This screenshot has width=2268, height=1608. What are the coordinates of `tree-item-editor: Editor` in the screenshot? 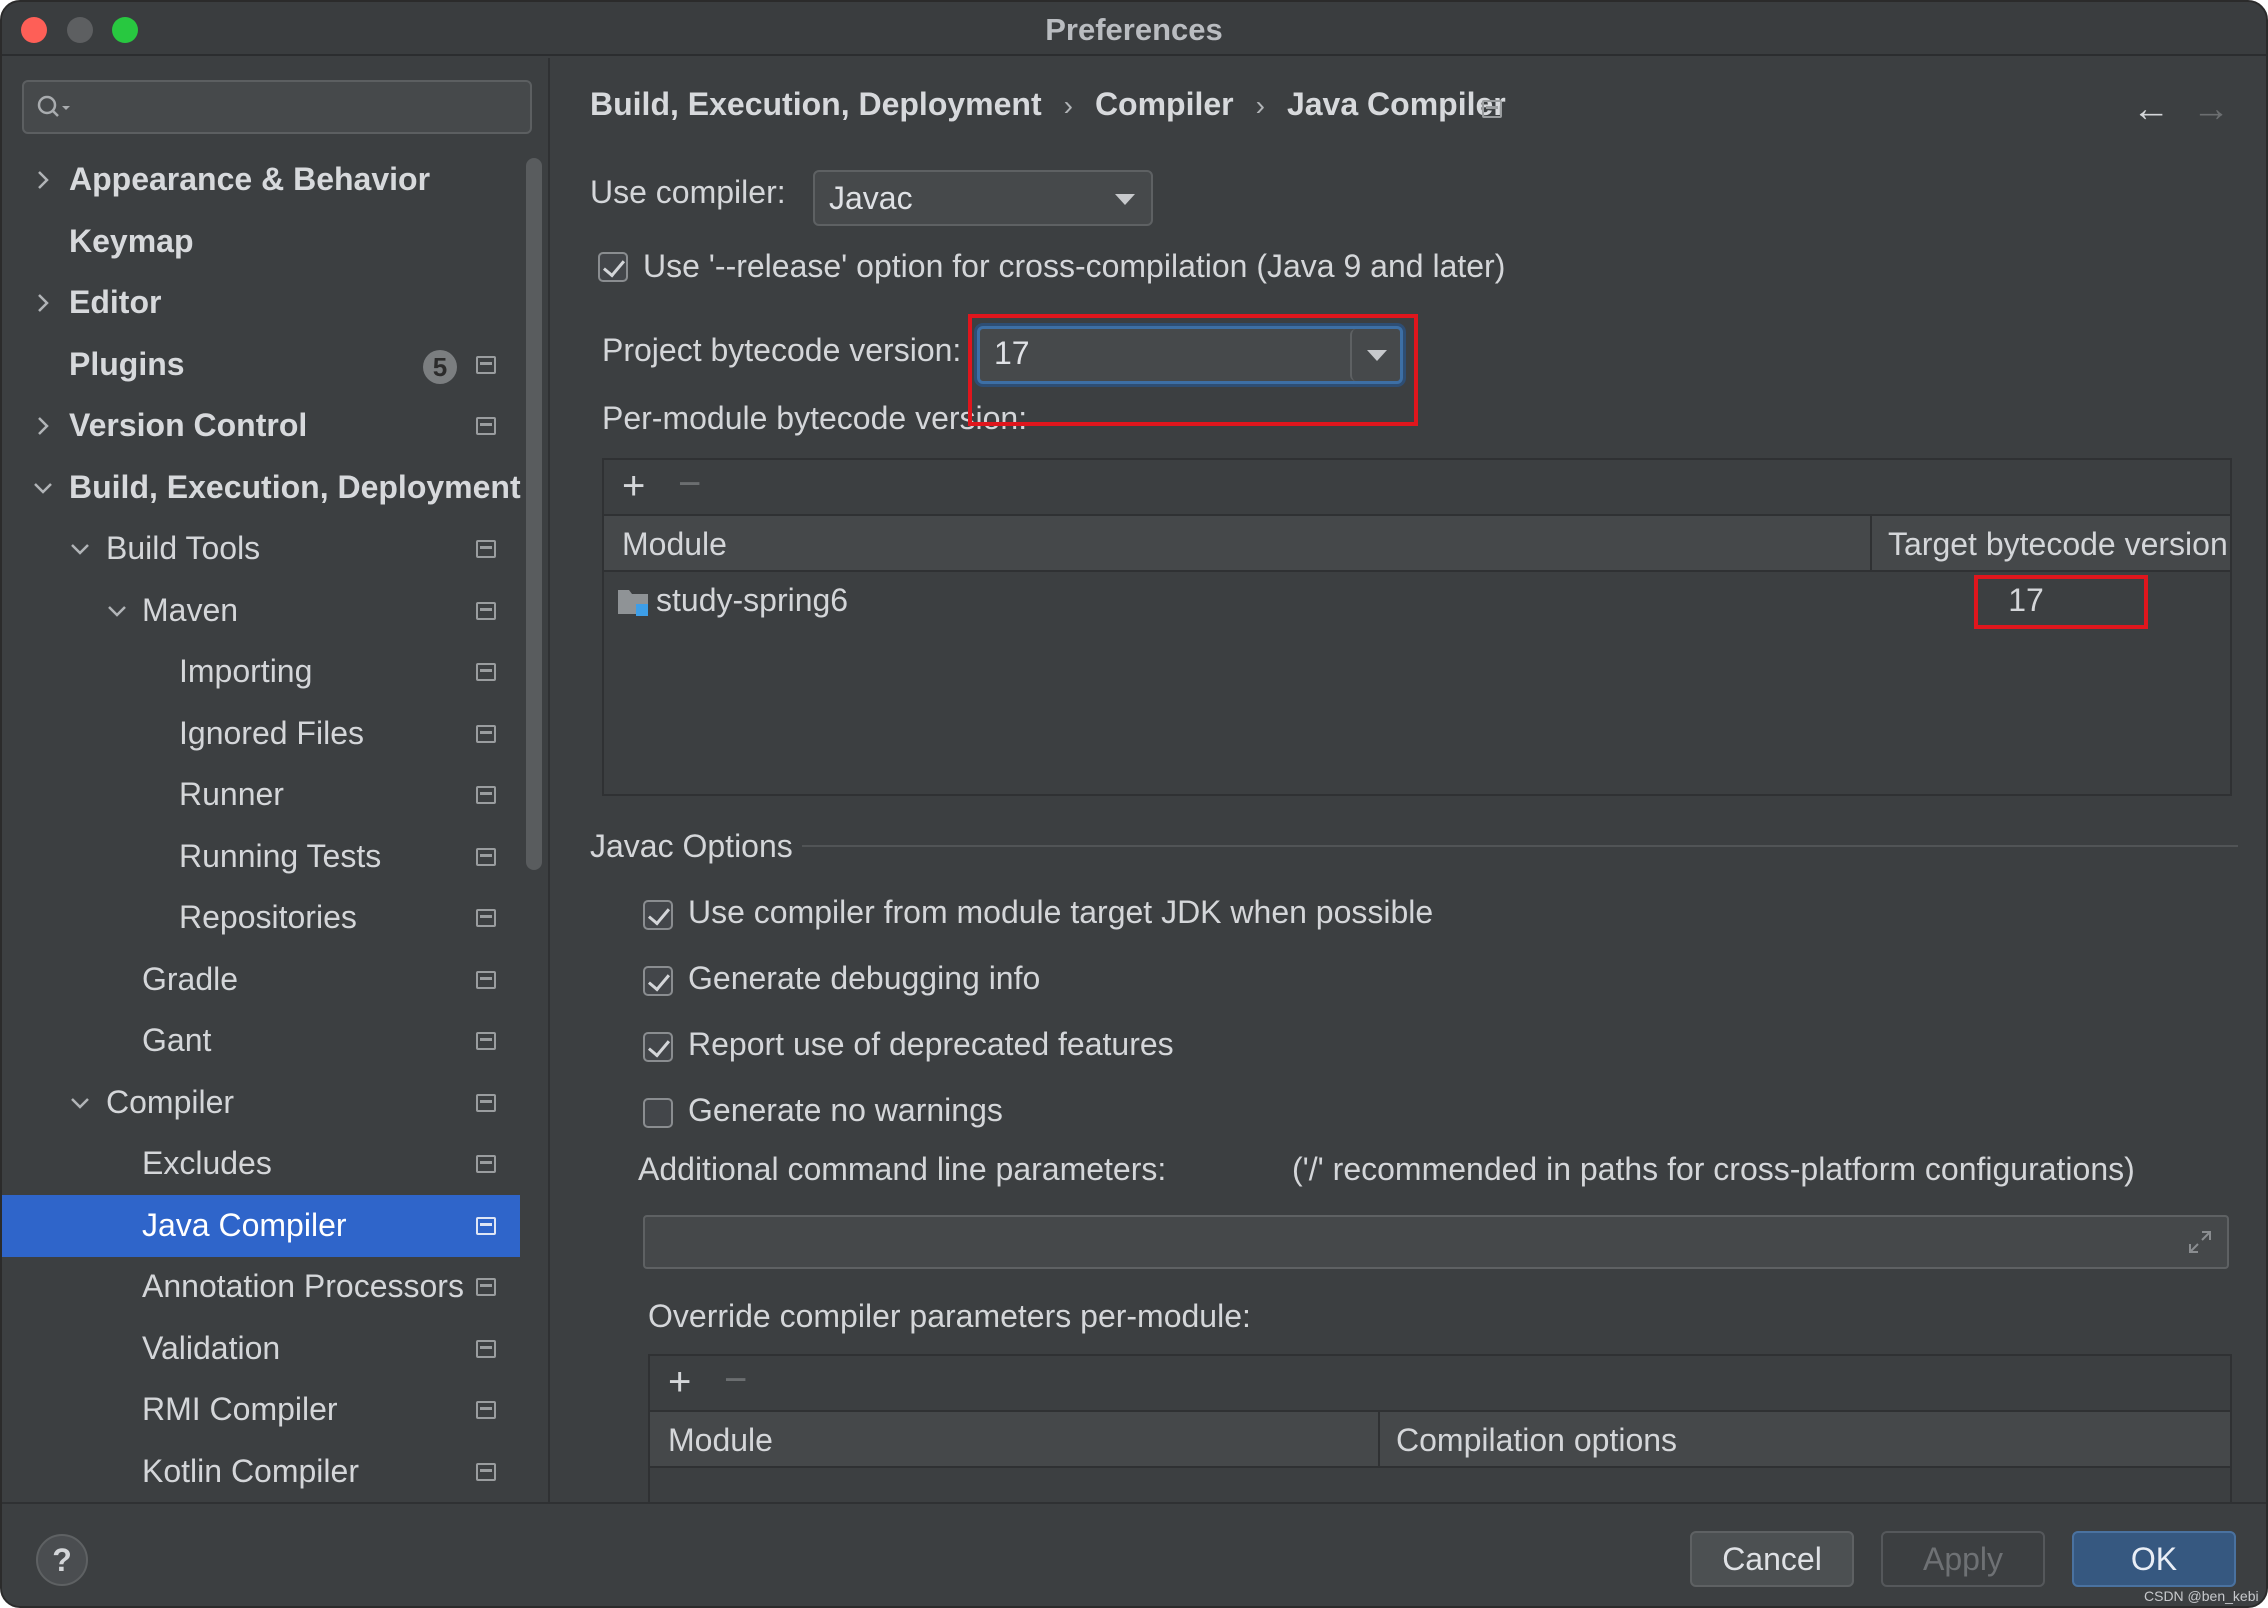 It's located at (261, 303).